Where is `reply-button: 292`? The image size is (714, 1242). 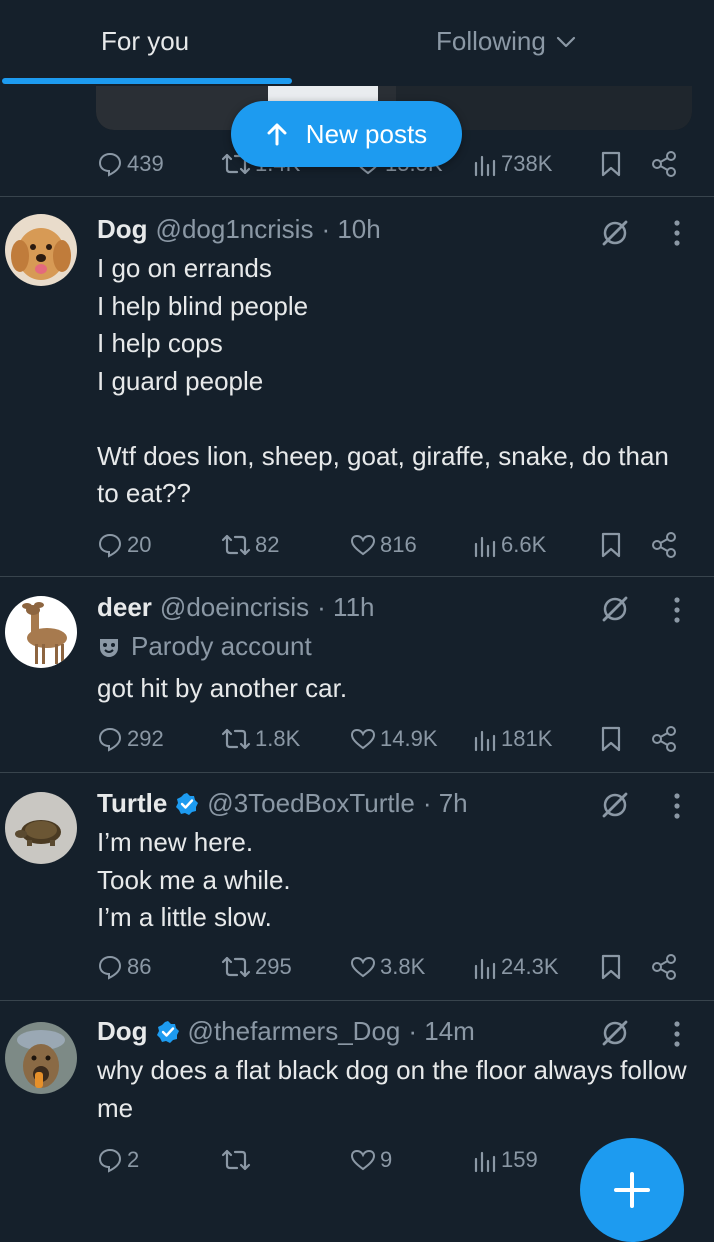
reply-button: 292 is located at coordinates (130, 739).